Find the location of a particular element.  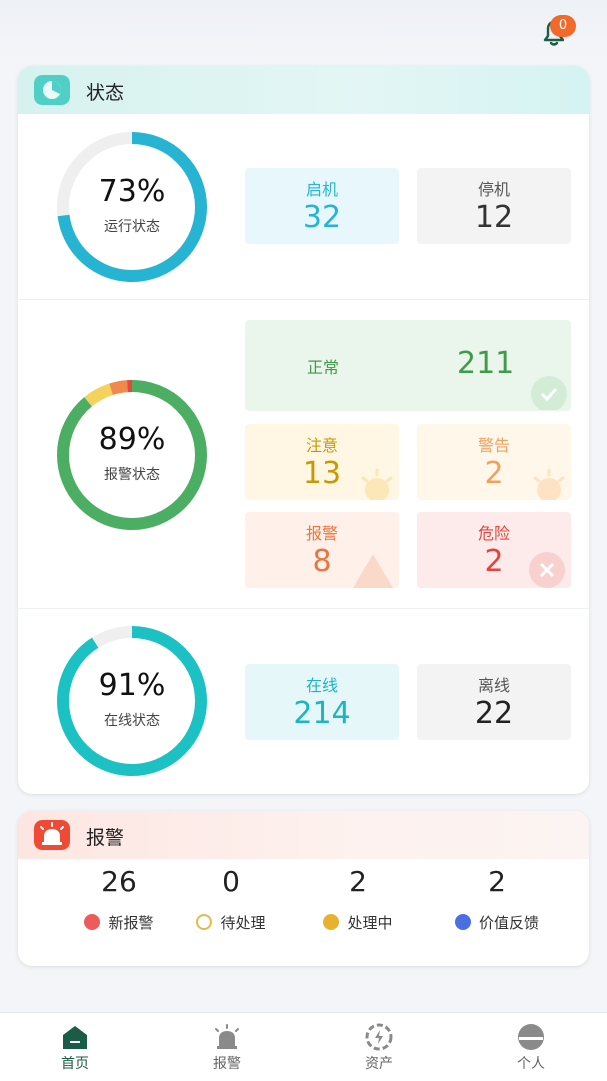

stat-processing-value: 2 is located at coordinates (358, 881).